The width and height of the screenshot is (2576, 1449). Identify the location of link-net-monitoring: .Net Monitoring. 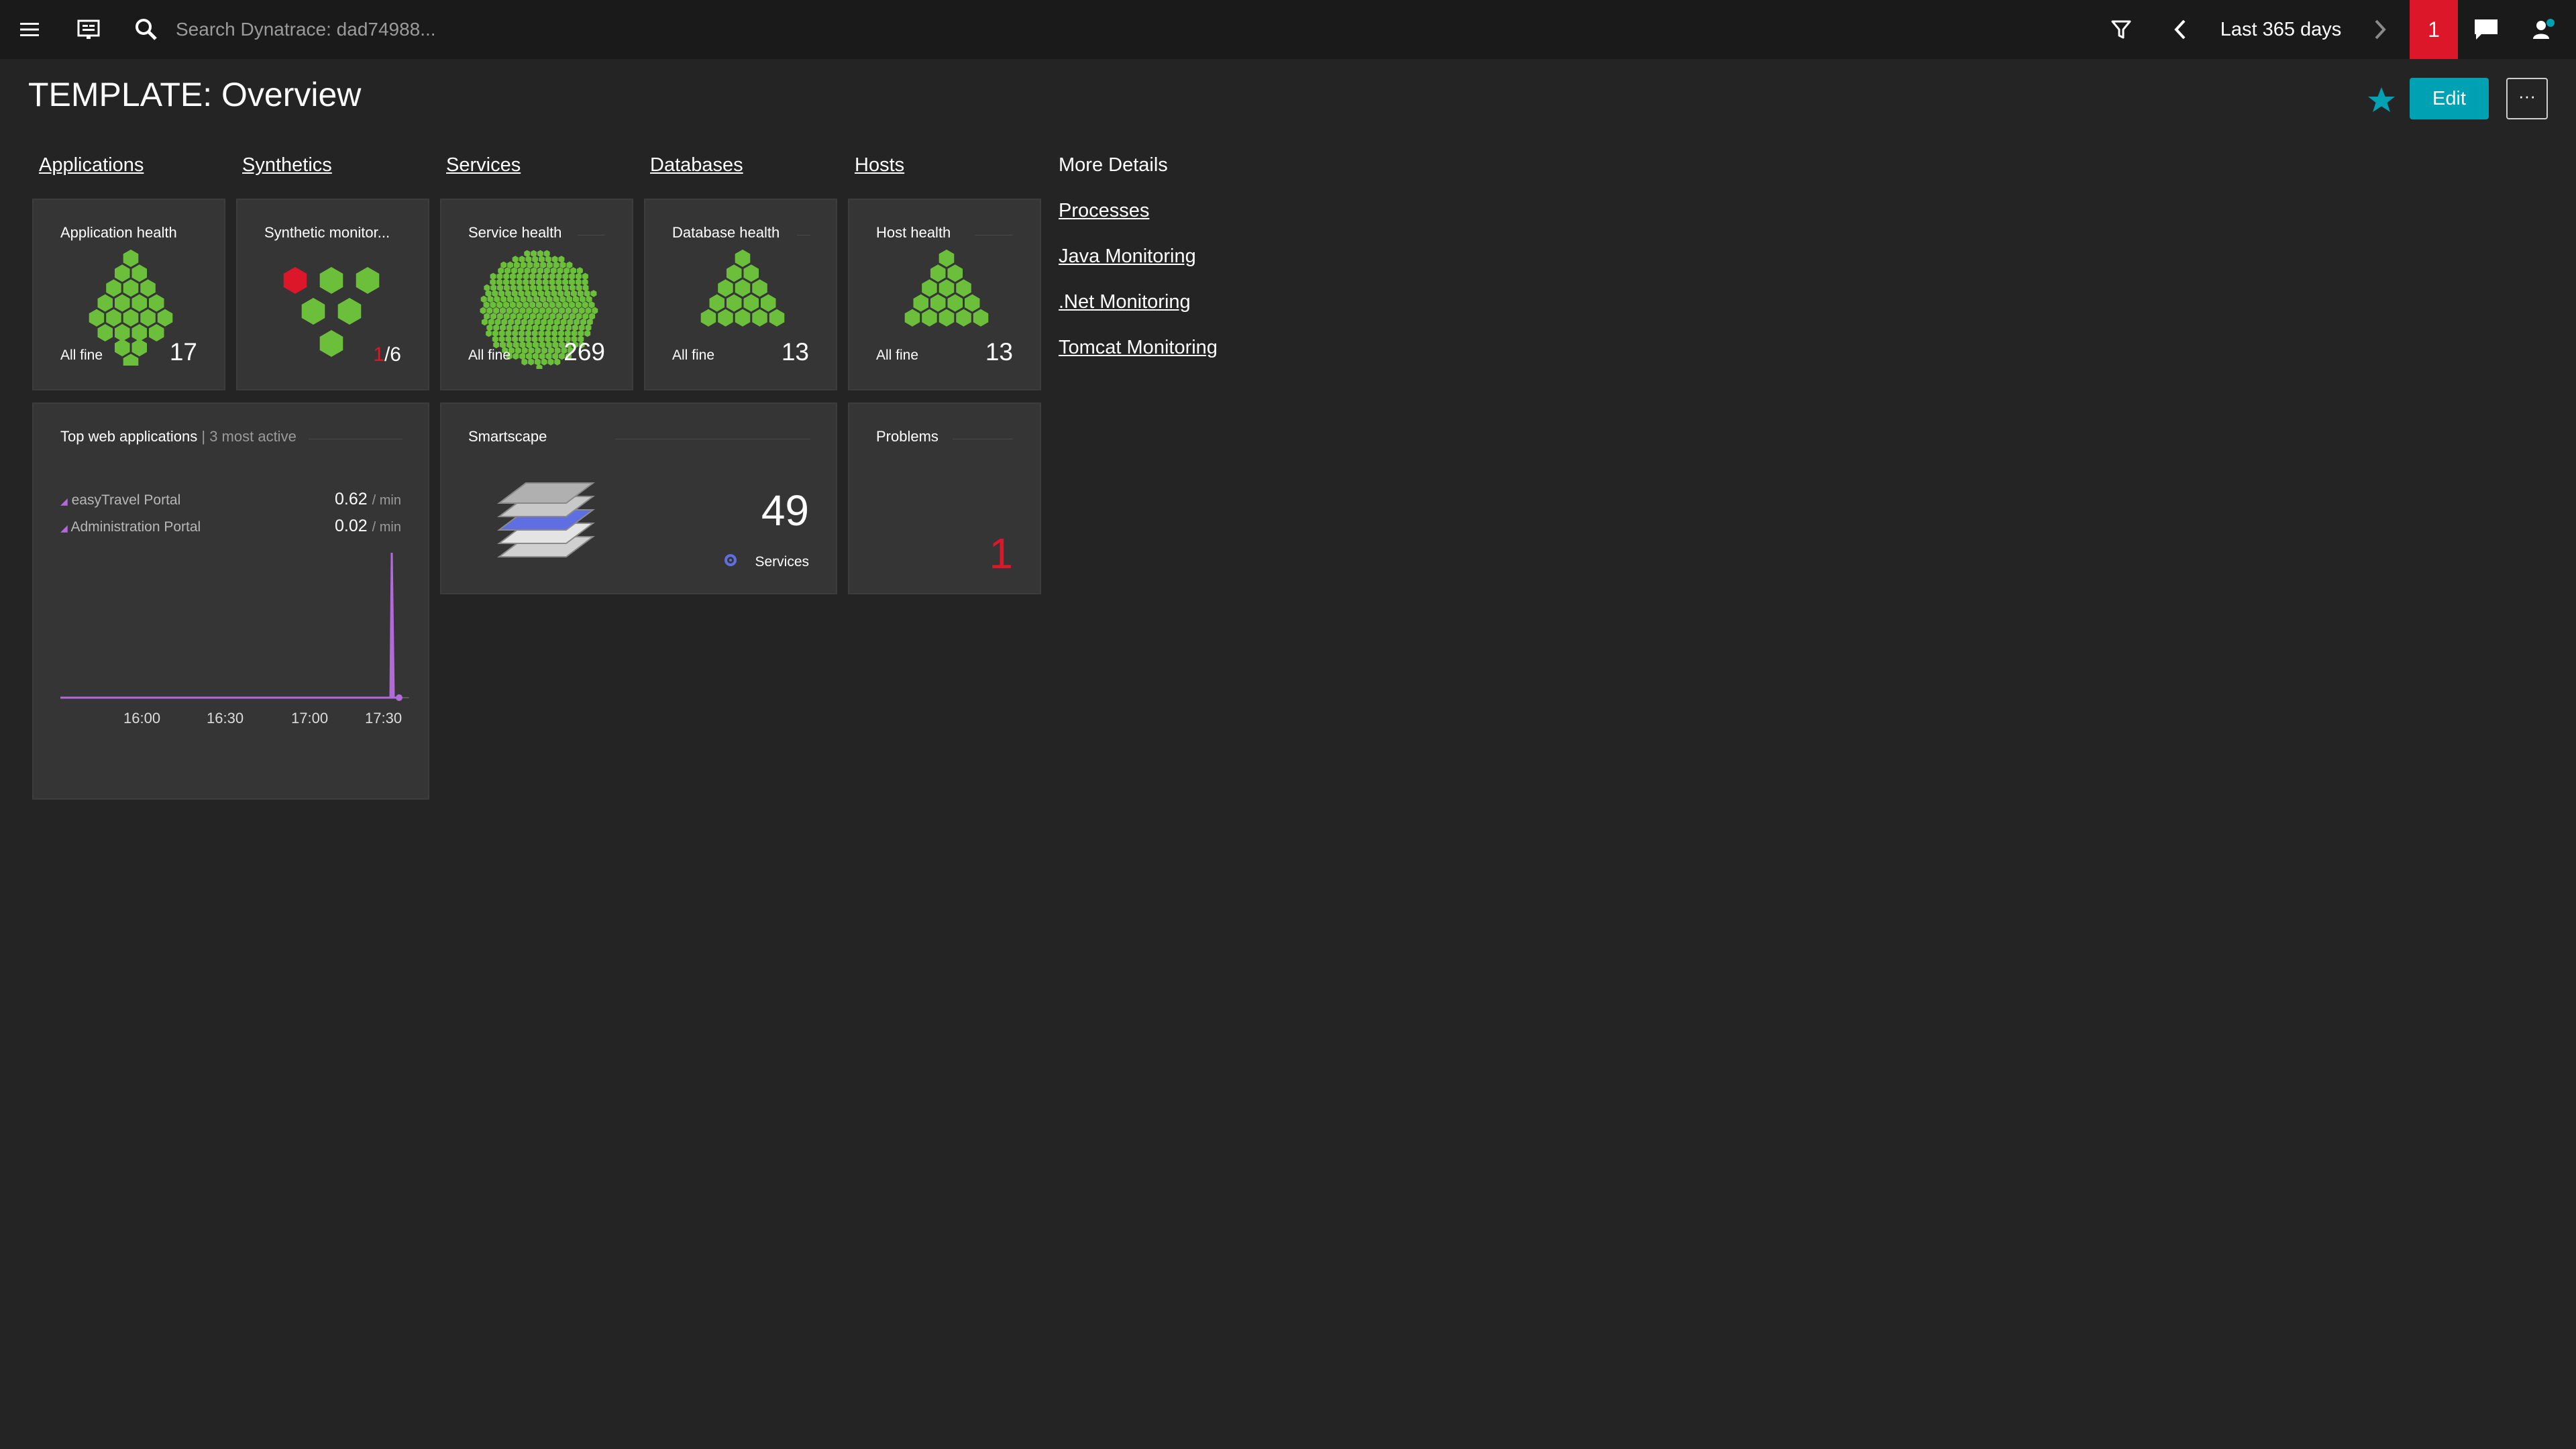
(1125, 302).